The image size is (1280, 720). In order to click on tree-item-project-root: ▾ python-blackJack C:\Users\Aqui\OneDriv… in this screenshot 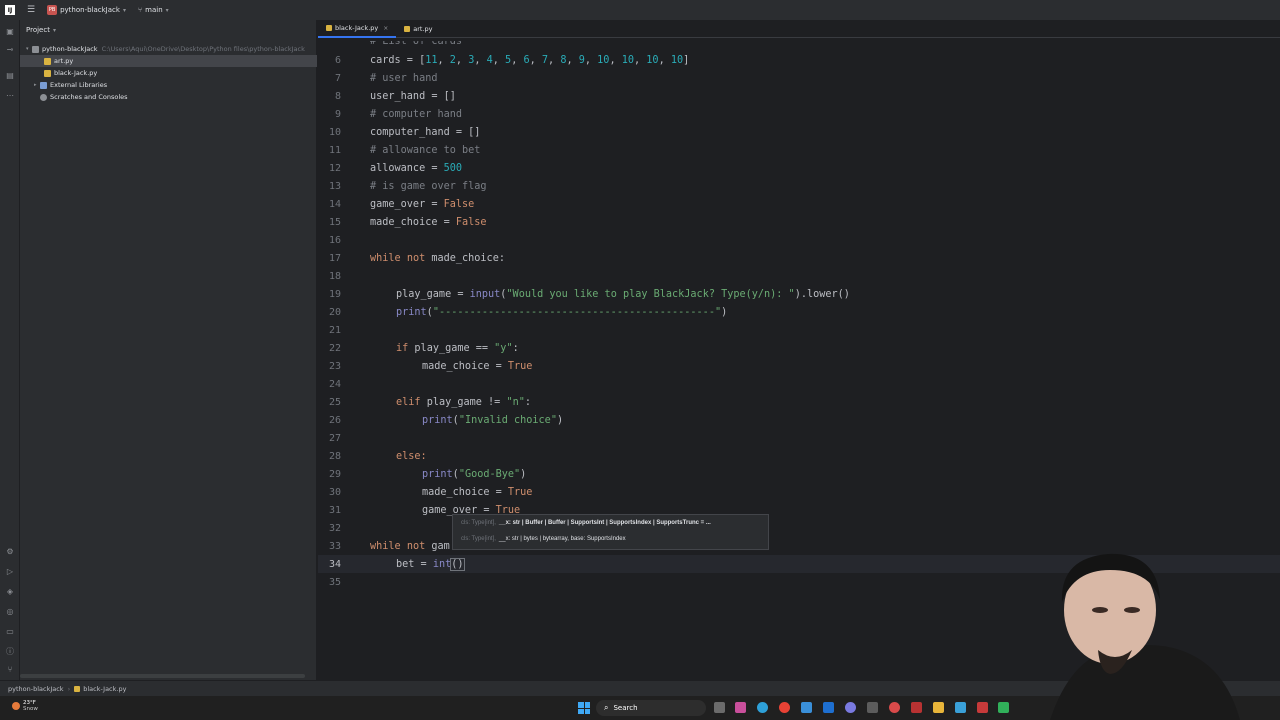, I will do `click(165, 49)`.